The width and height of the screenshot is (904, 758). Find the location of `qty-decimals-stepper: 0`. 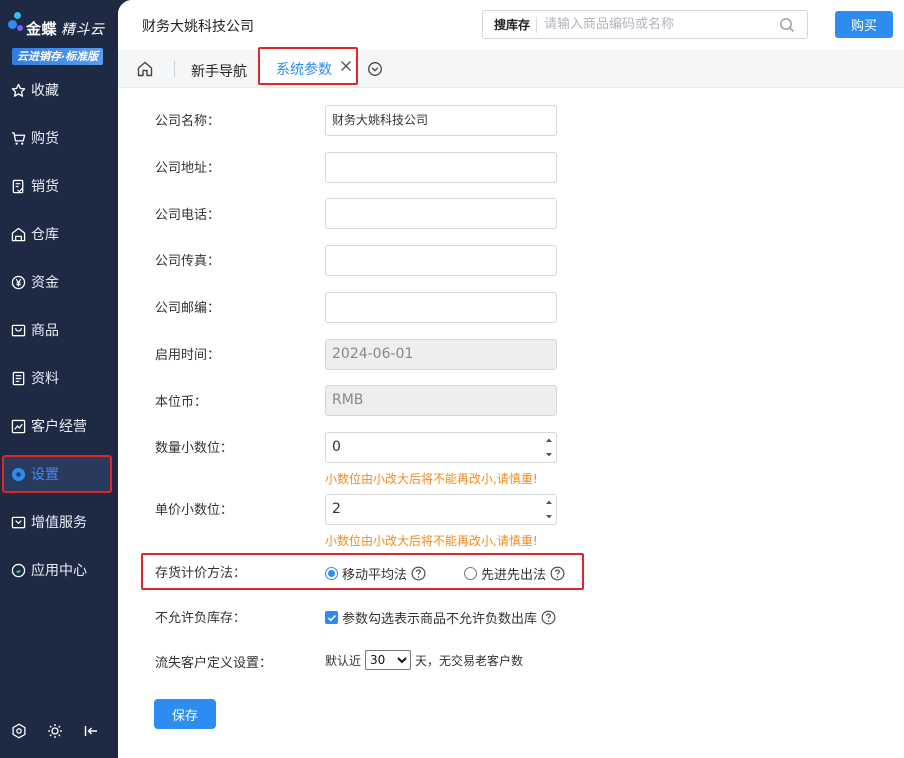

qty-decimals-stepper: 0 is located at coordinates (441, 447).